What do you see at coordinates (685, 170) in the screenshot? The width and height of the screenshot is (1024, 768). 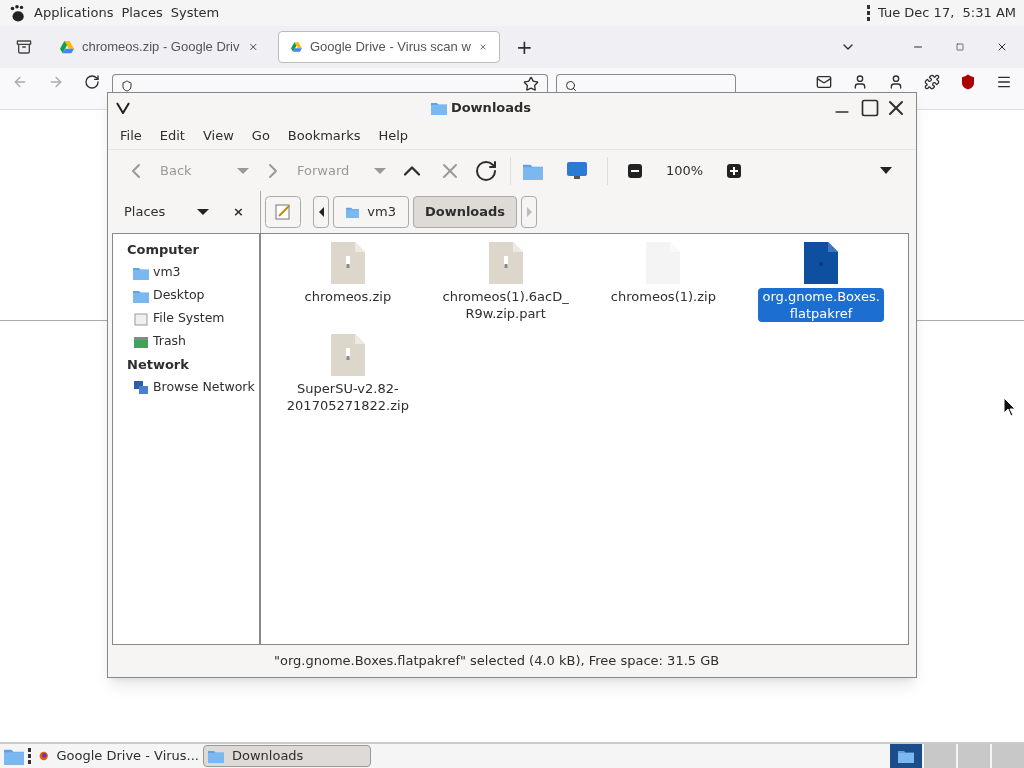 I see `zoom-level: 100%` at bounding box center [685, 170].